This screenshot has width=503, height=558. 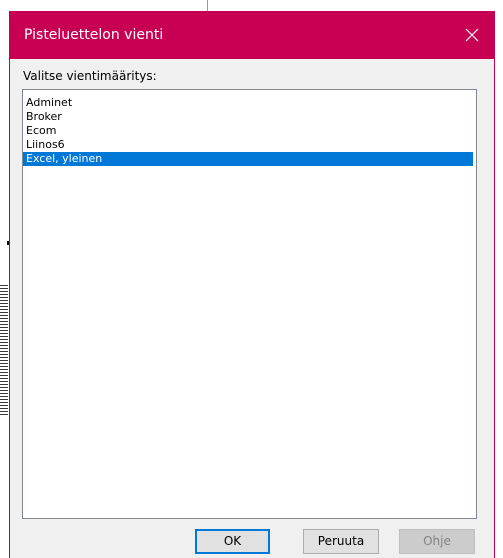 I want to click on ok-button: OK, so click(x=232, y=541).